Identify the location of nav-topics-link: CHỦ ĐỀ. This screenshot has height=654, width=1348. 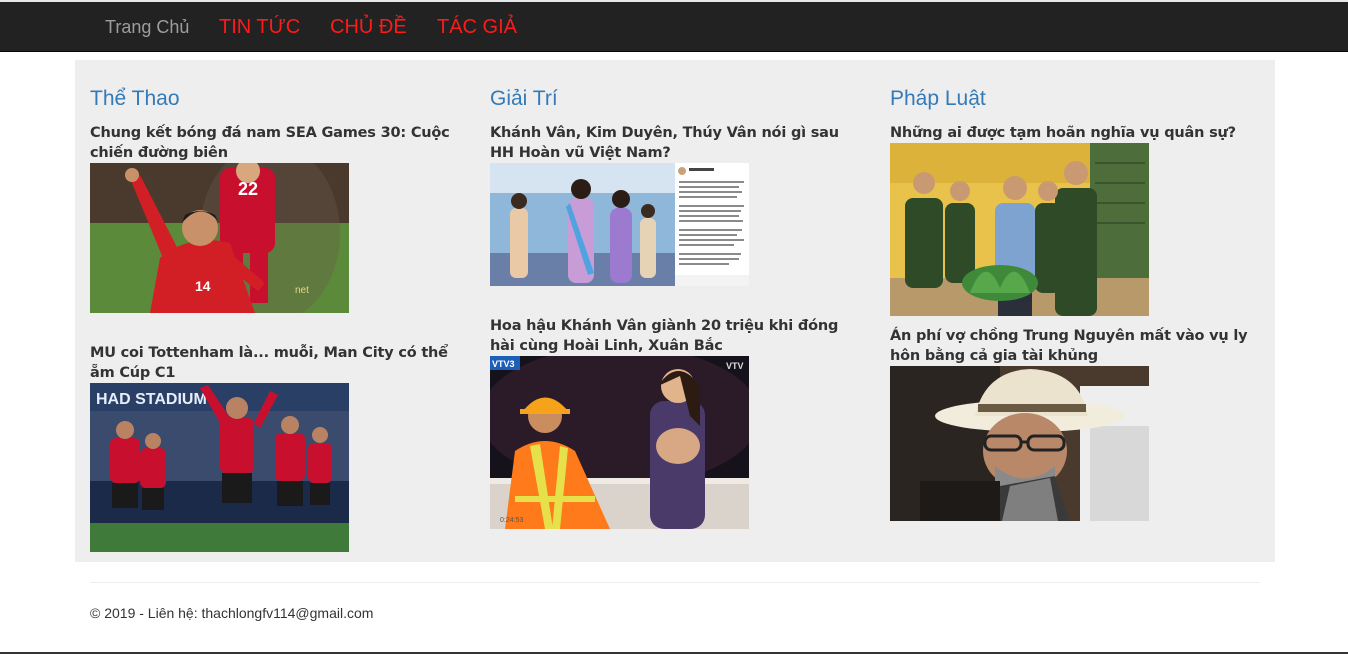
(368, 27).